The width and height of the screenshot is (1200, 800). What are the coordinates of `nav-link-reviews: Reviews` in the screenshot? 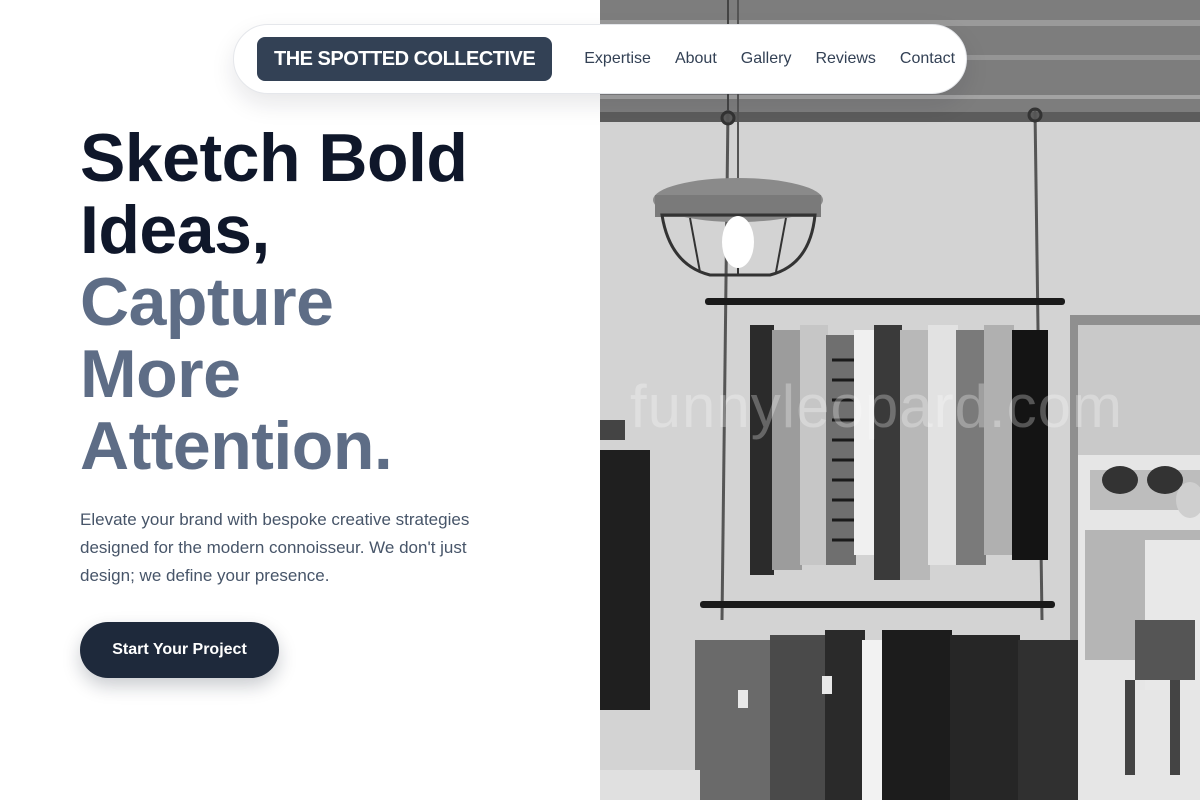 It's located at (845, 59).